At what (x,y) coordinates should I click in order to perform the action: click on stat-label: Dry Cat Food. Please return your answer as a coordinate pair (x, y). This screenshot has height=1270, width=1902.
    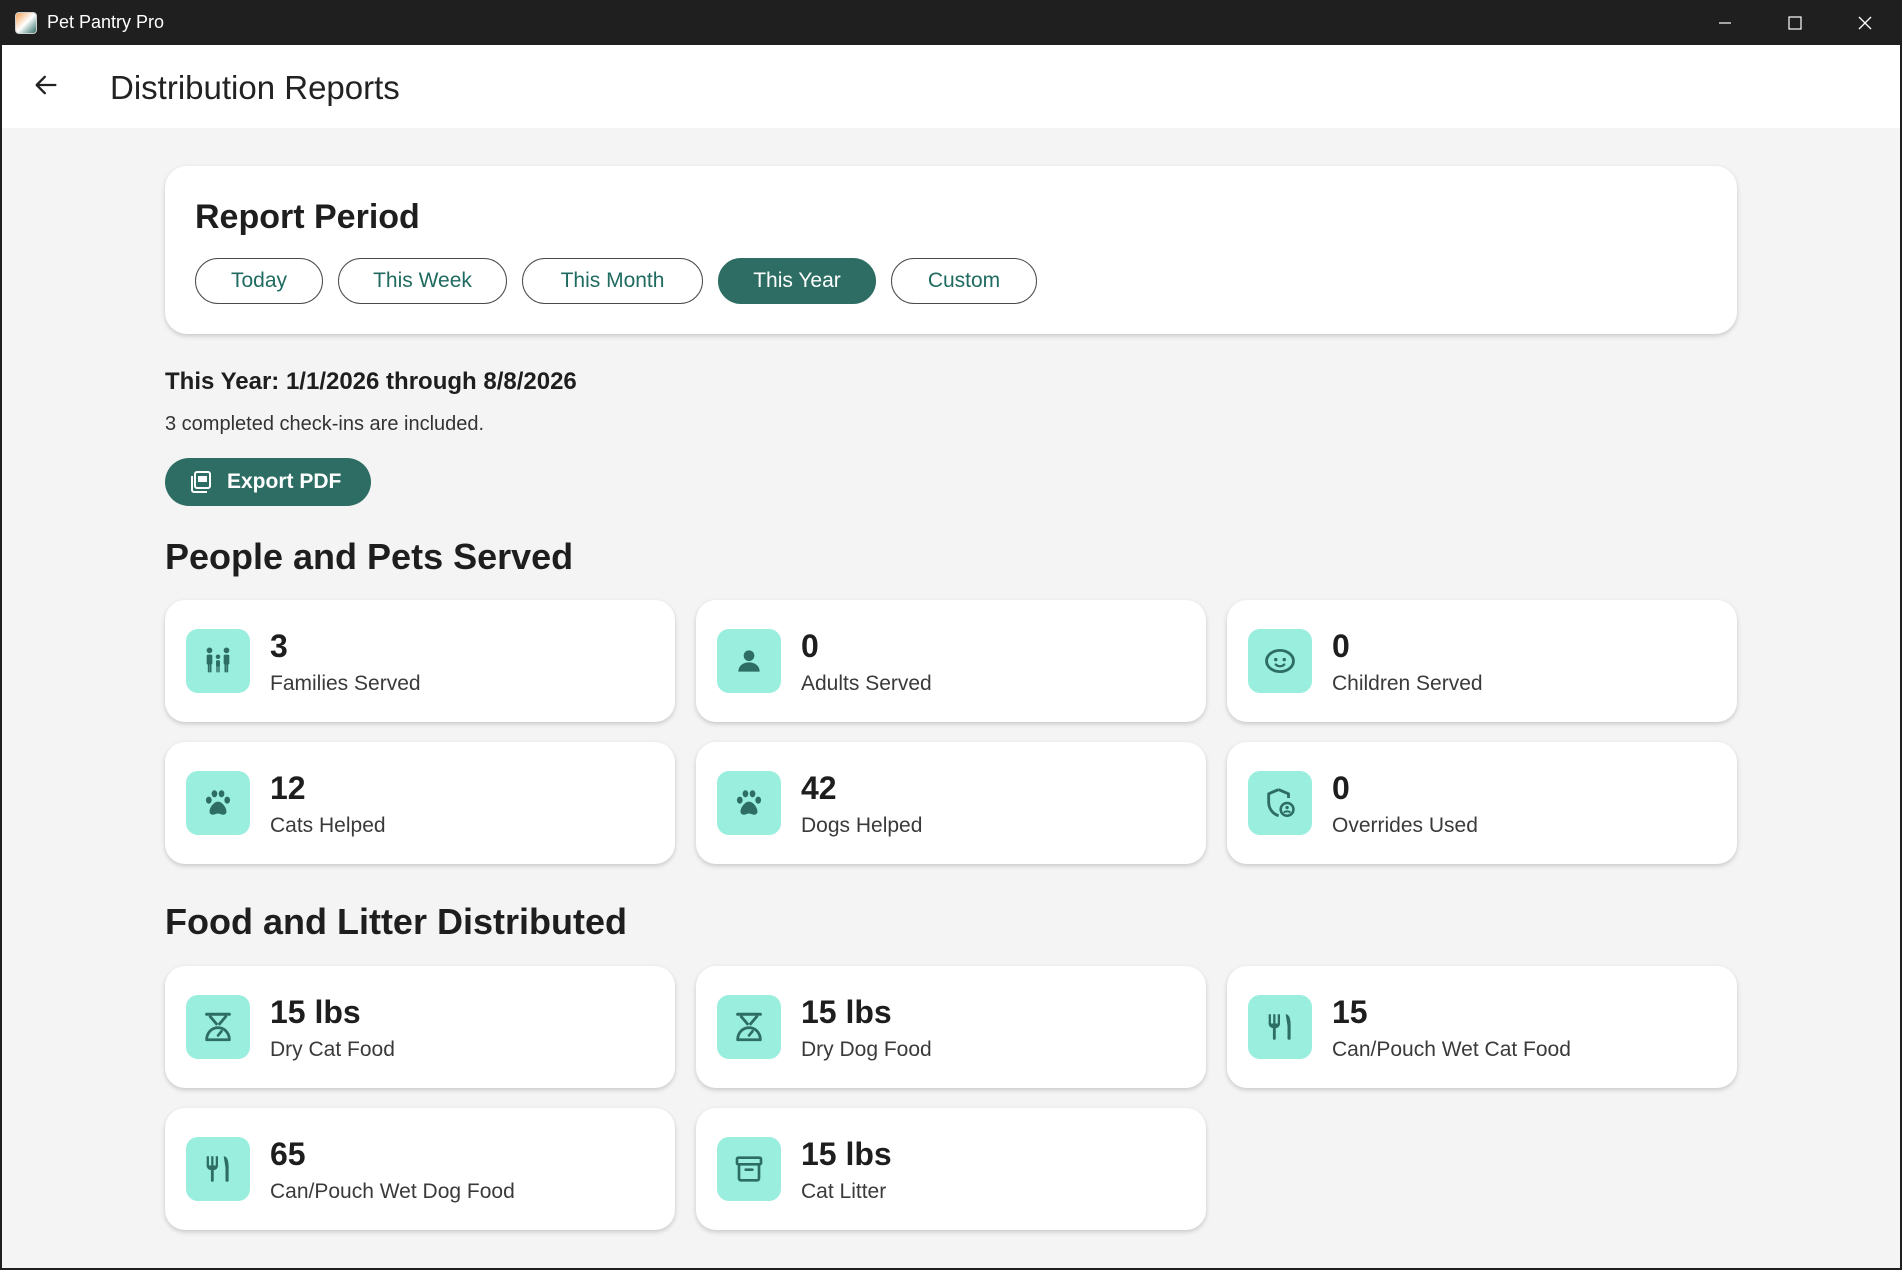
    Looking at the image, I should click on (332, 1049).